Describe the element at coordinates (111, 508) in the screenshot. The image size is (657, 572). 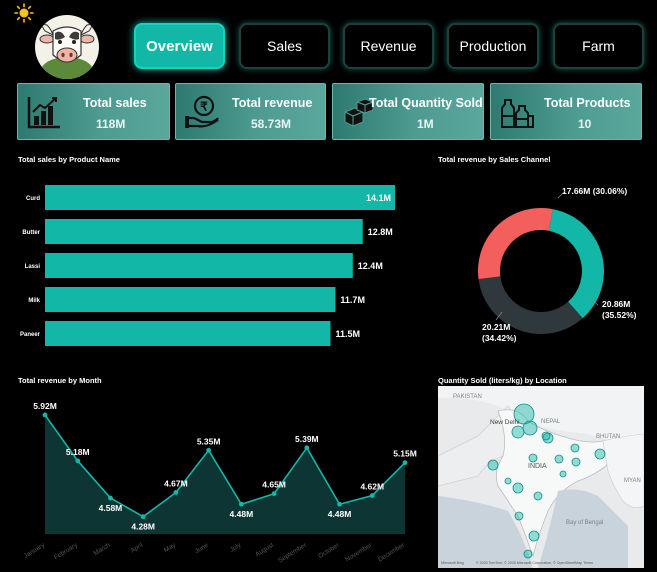
I see `data-label: 4.58M` at that location.